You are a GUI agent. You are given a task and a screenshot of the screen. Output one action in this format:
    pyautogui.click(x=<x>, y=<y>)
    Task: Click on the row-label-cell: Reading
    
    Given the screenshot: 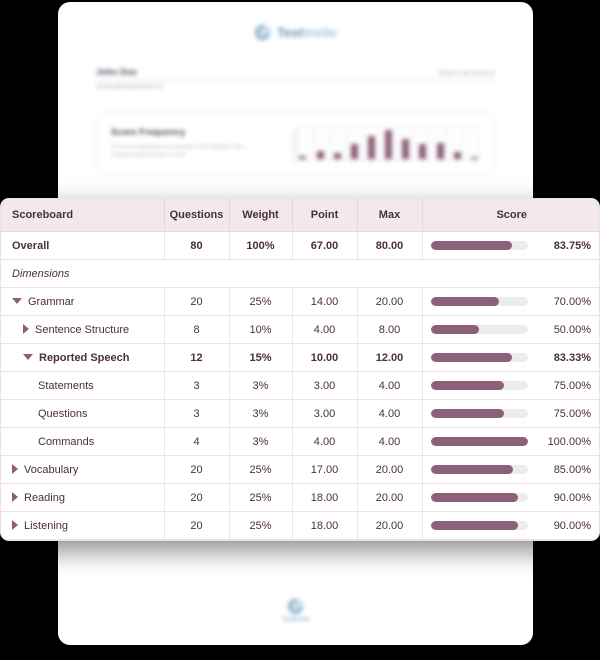 What is the action you would take?
    pyautogui.click(x=83, y=497)
    